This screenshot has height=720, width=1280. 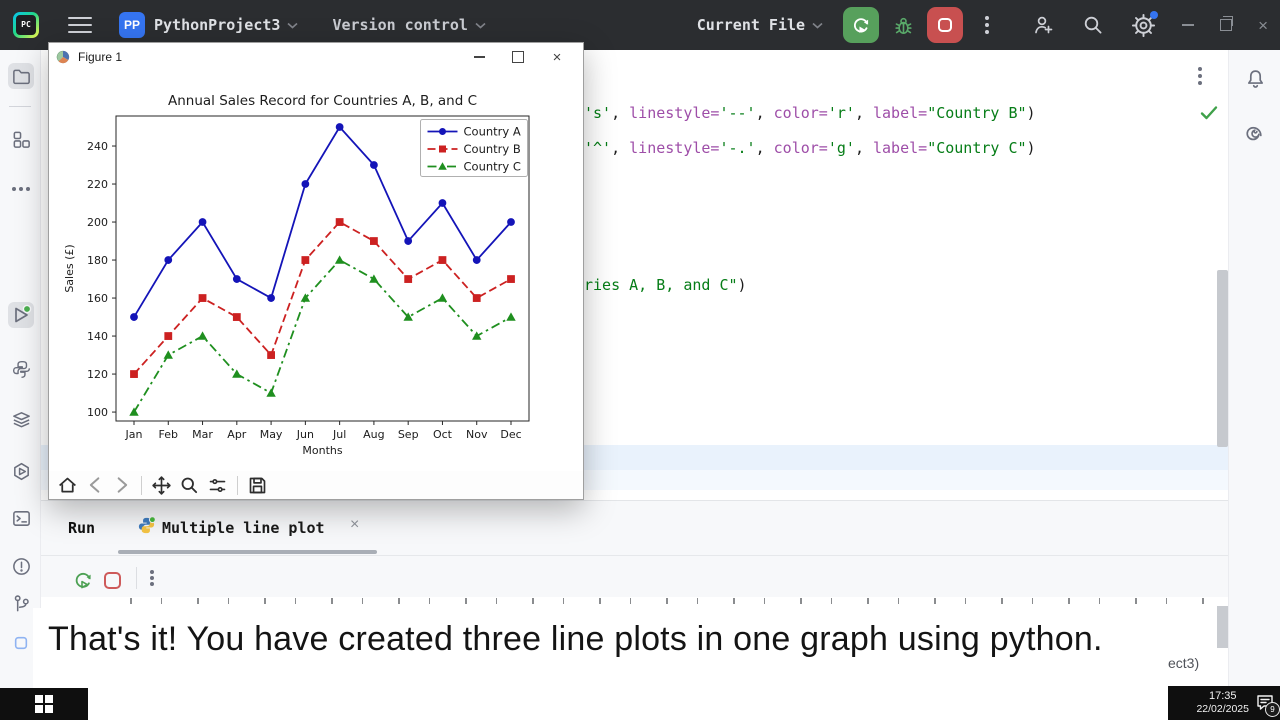 I want to click on save-icon, so click(x=257, y=485).